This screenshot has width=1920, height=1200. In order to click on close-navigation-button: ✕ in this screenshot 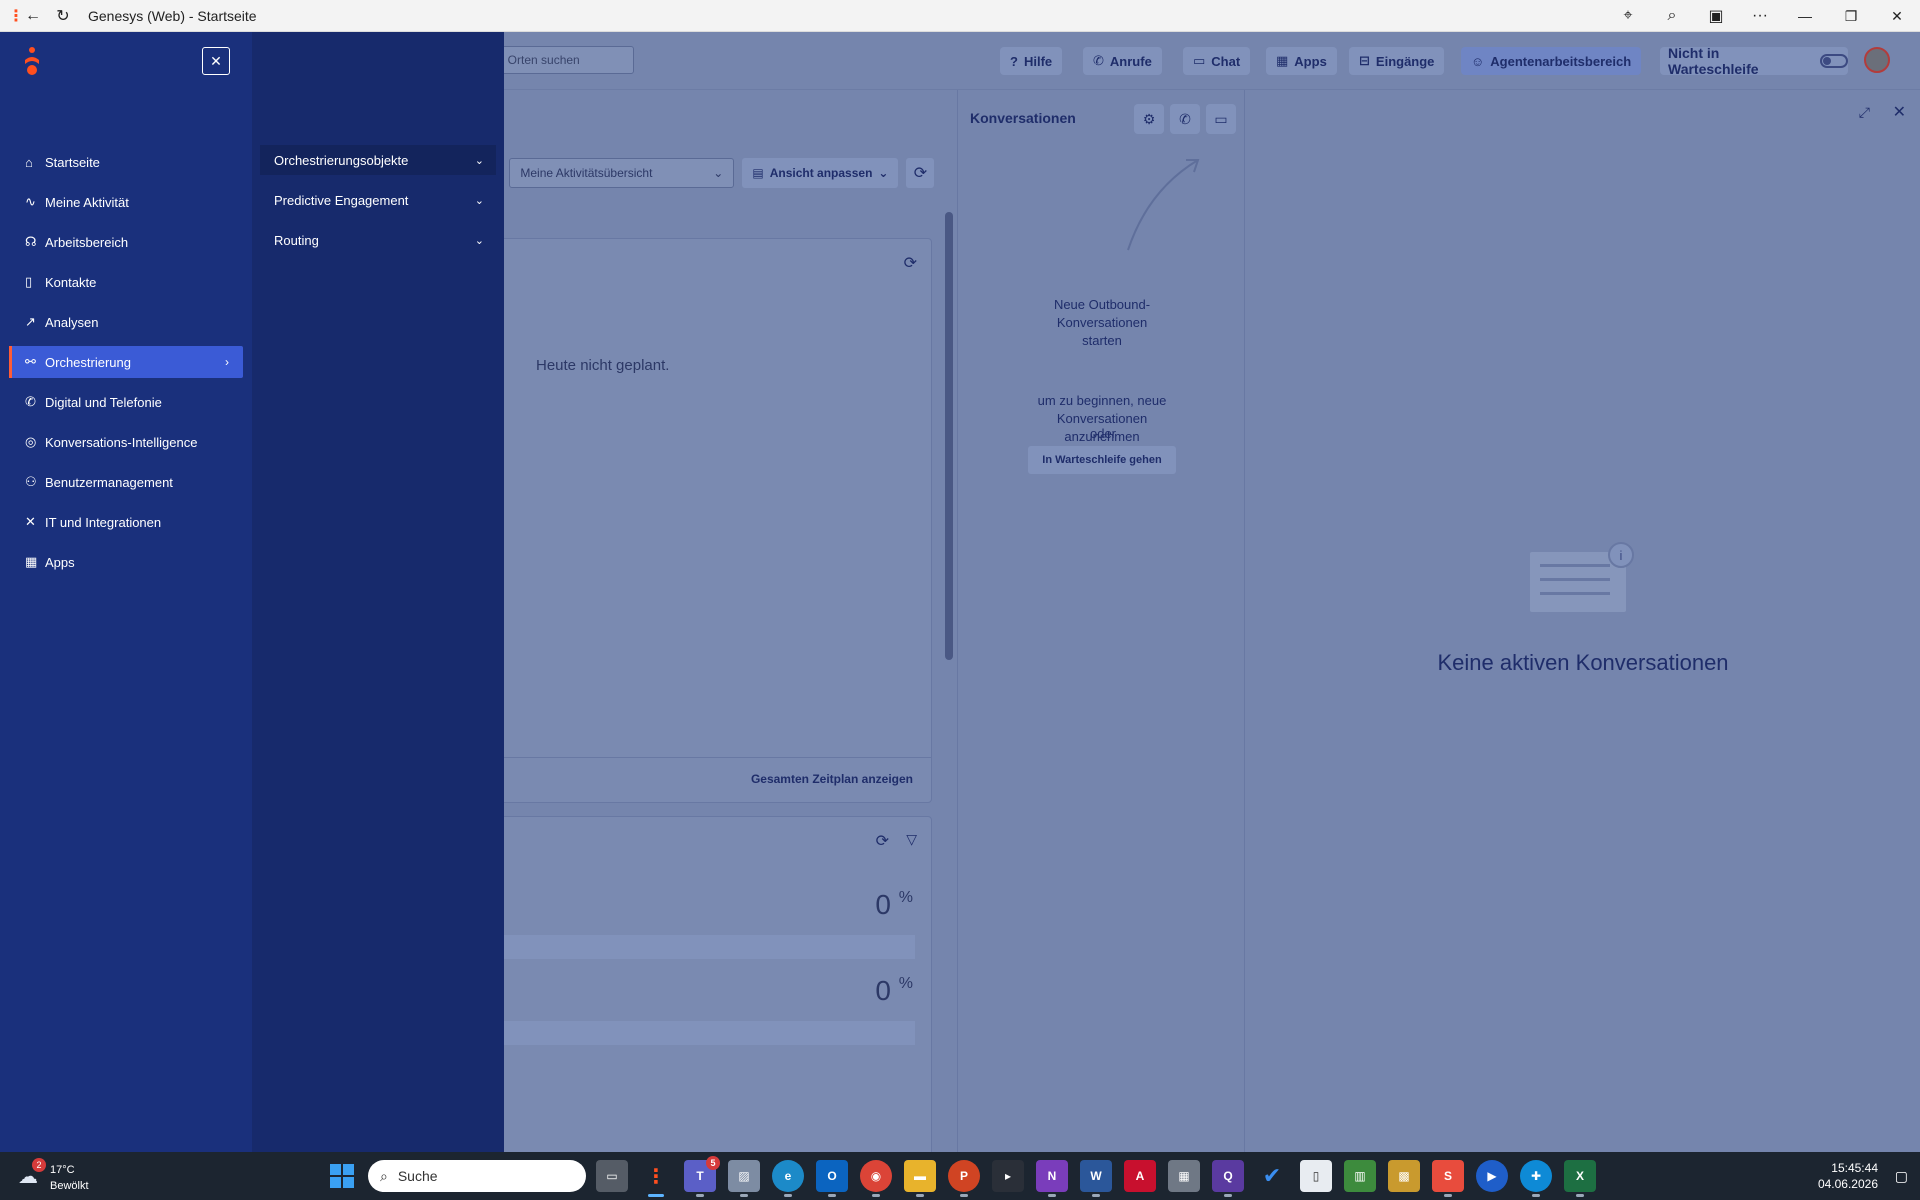, I will do `click(216, 61)`.